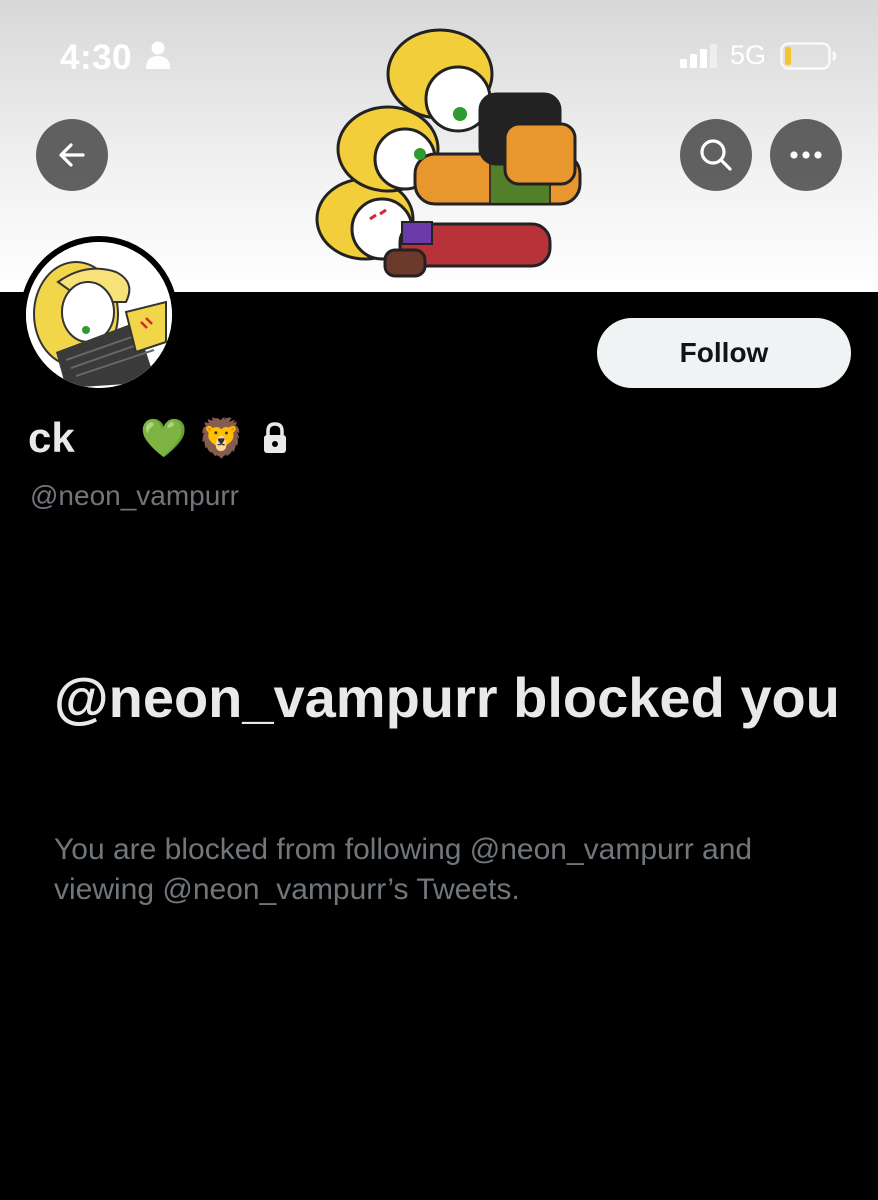 The image size is (878, 1200). I want to click on more-options-button, so click(806, 155).